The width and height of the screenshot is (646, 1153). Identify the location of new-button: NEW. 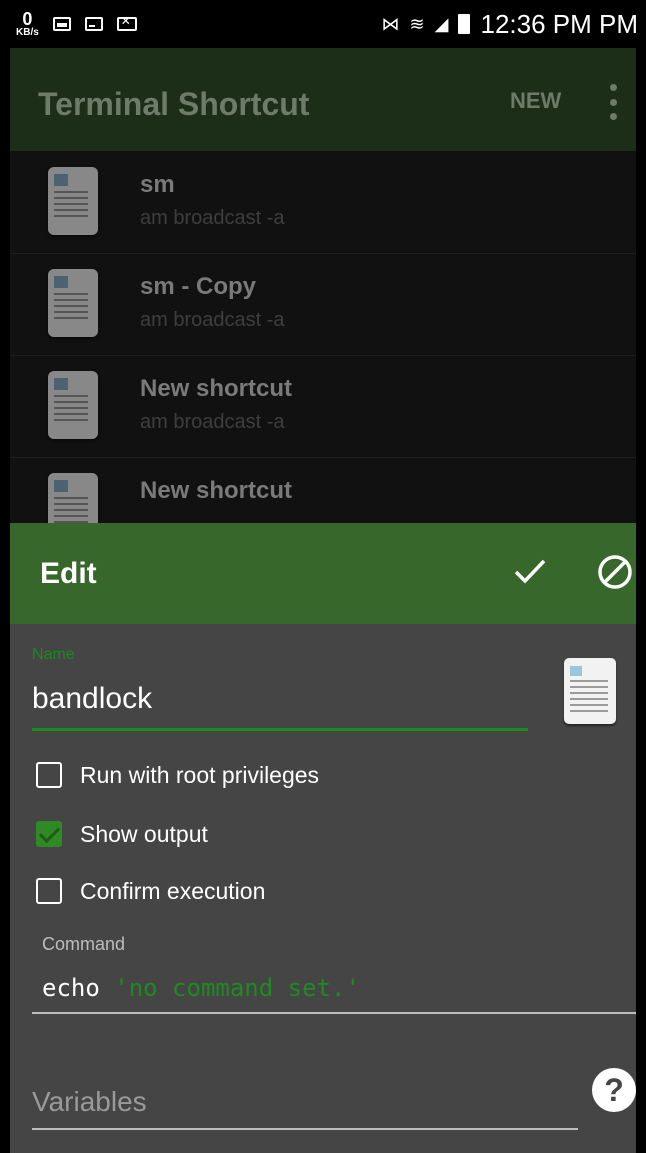
(535, 101).